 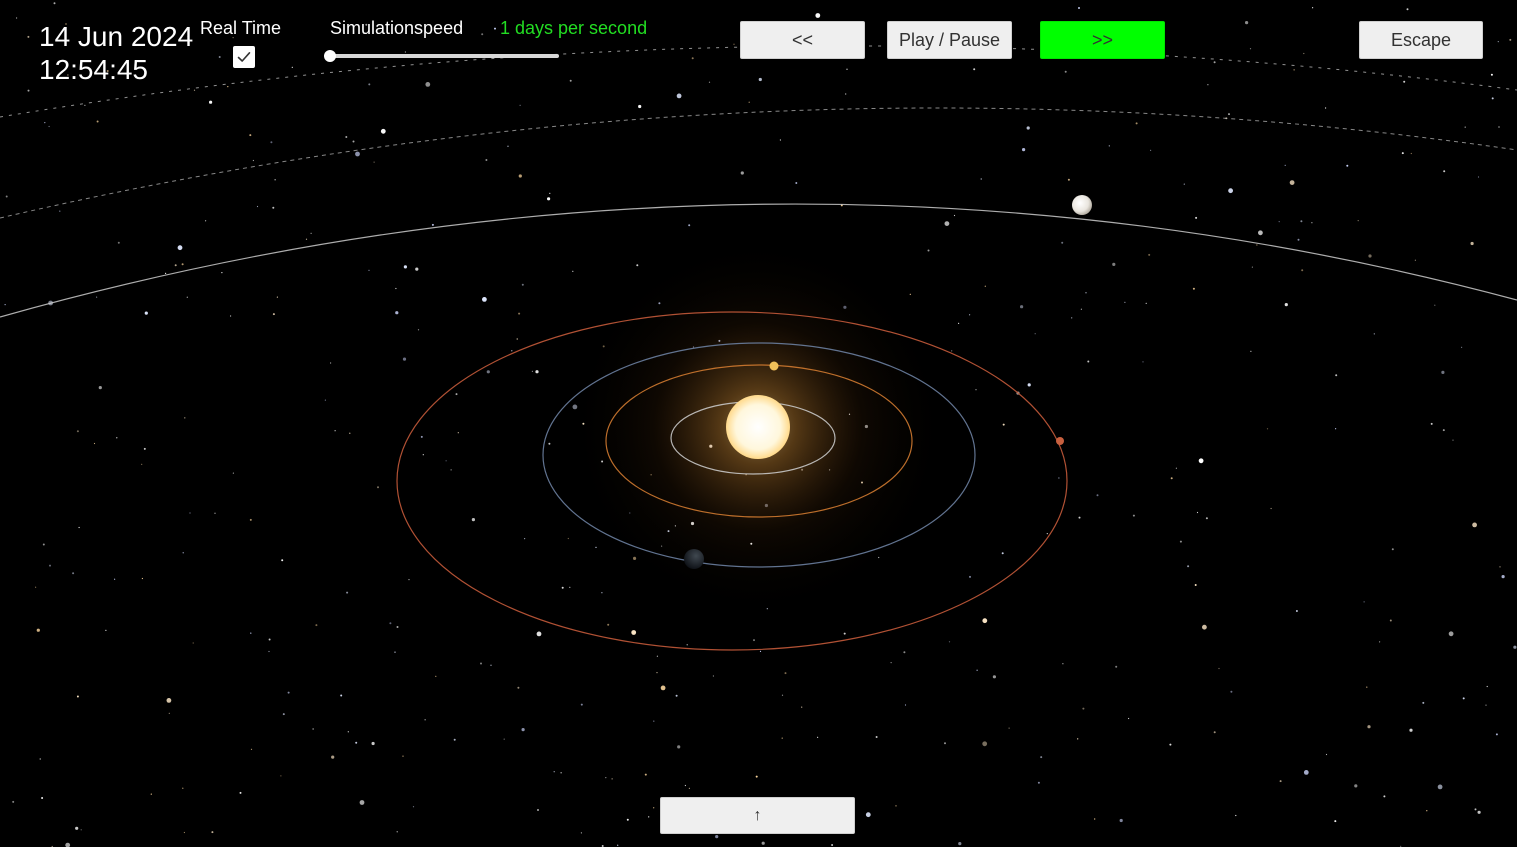 I want to click on simulationspeed-slider, so click(x=441, y=56).